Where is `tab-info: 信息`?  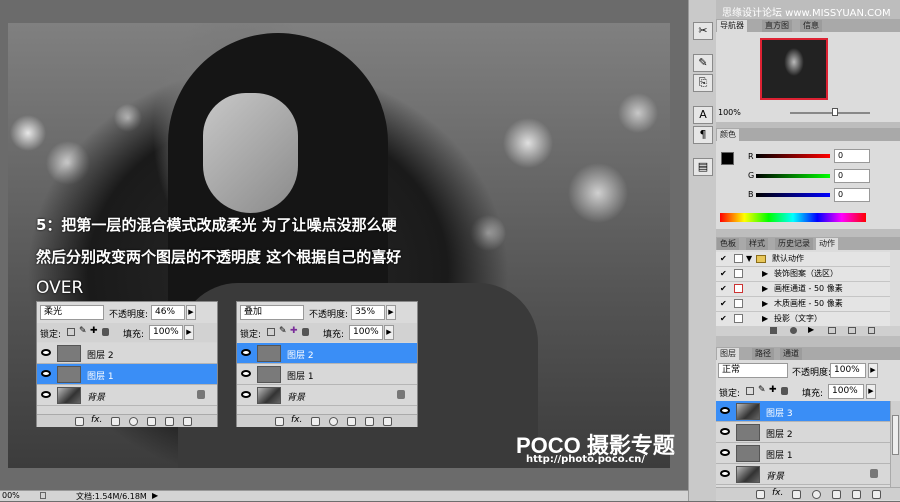 tab-info: 信息 is located at coordinates (811, 26).